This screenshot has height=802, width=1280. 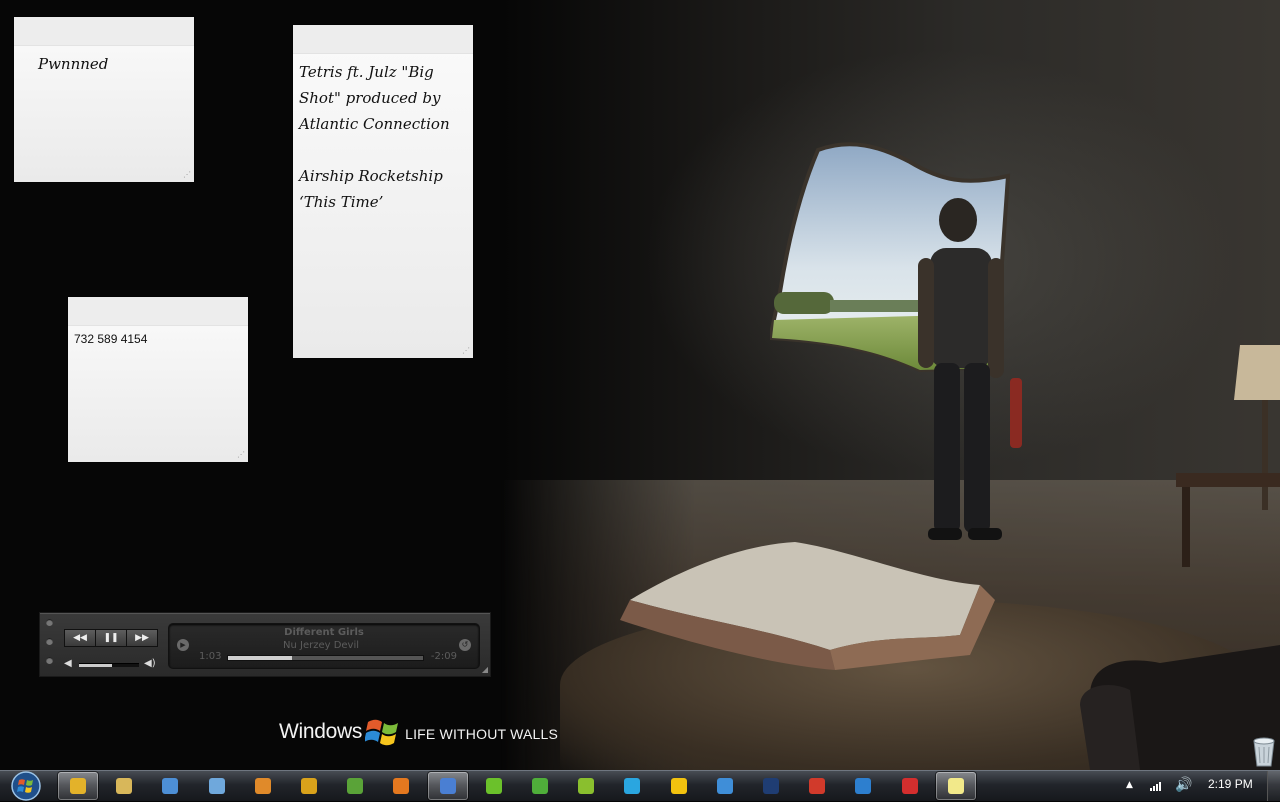 I want to click on wallpaper-side-table, so click(x=1228, y=520).